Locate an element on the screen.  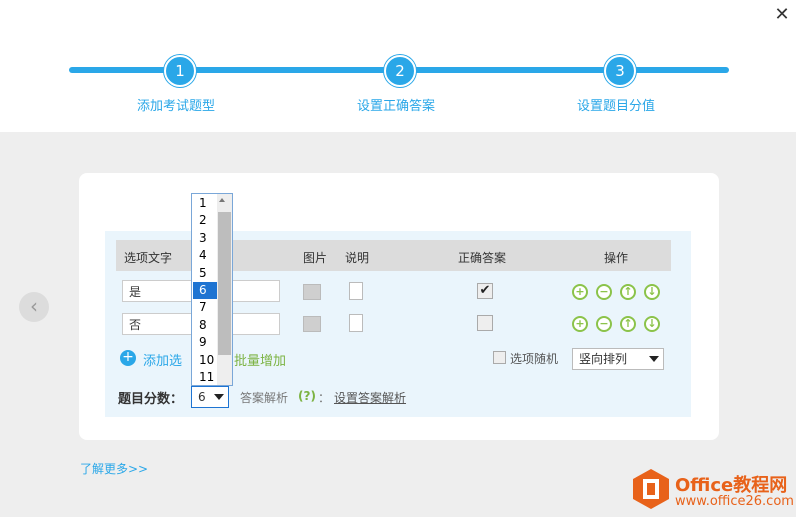
dropdown-option: 2 is located at coordinates (205, 220).